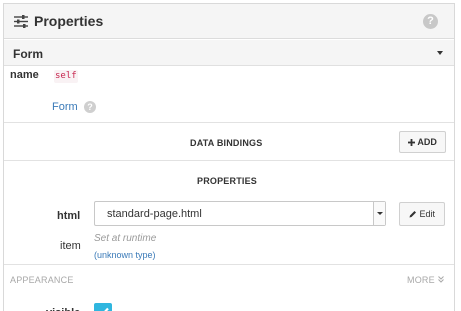 Image resolution: width=461 pixels, height=311 pixels. What do you see at coordinates (229, 21) in the screenshot?
I see `panel-header: Properties ?` at bounding box center [229, 21].